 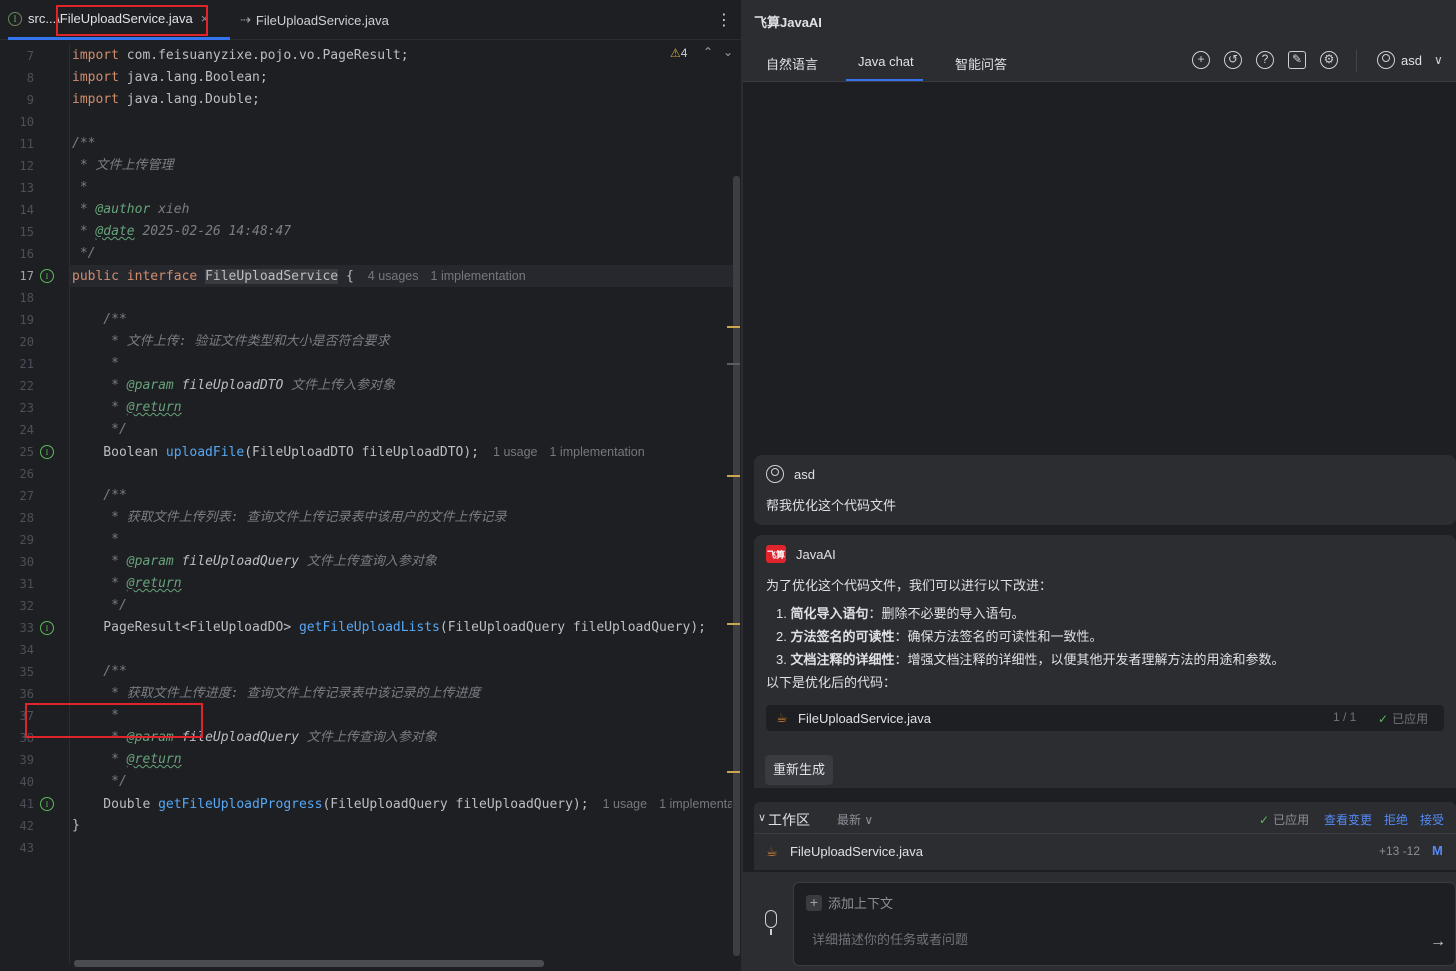 I want to click on code-token: * 文件上传: 验证文件类型和大小是否符合要求, so click(x=231, y=341).